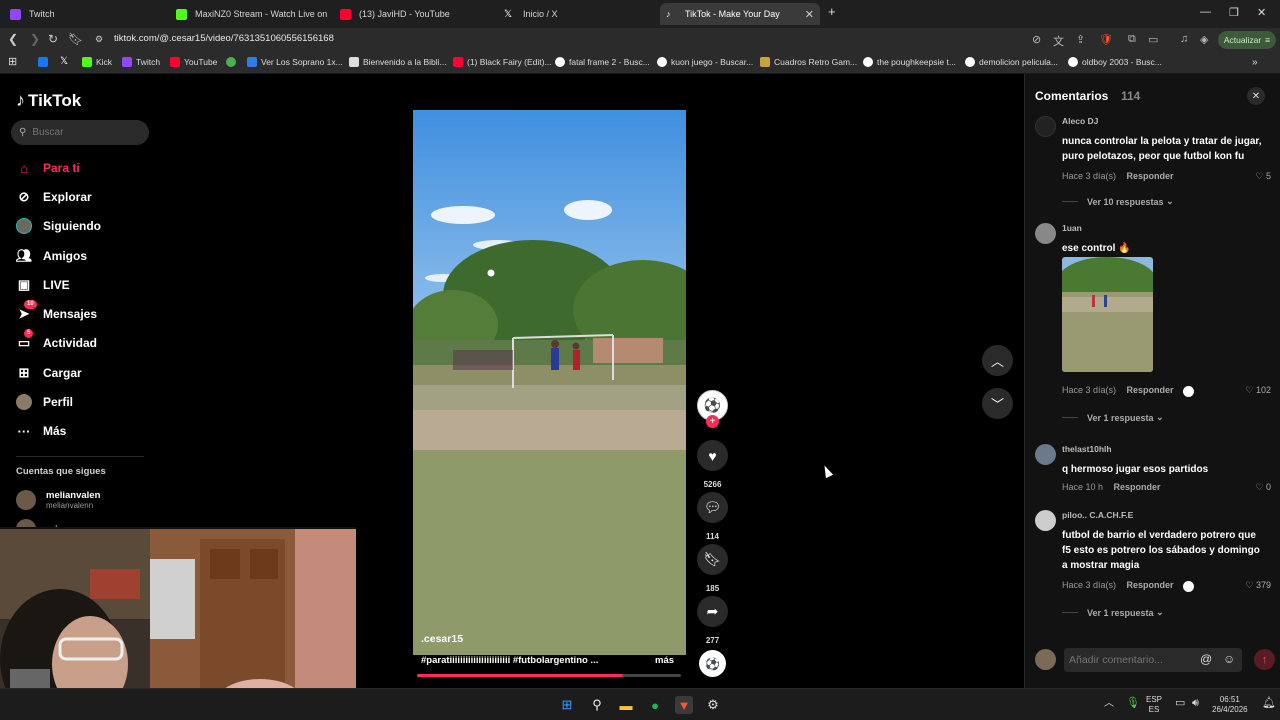  What do you see at coordinates (414, 14) in the screenshot?
I see `tab-youtube: (13) JaviHD - YouTube` at bounding box center [414, 14].